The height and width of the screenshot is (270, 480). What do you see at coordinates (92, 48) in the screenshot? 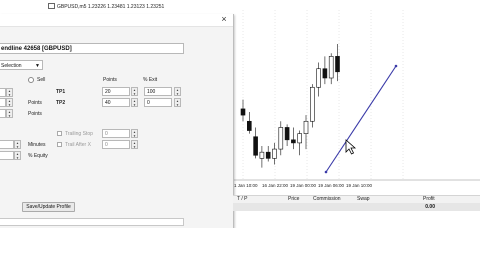
I see `object-name-field: endline 42658 [GBPUSD]` at bounding box center [92, 48].